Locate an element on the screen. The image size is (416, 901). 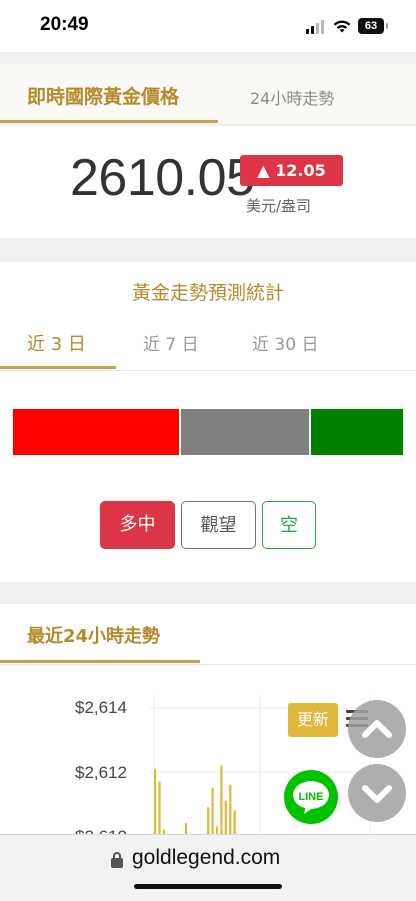
bull-button: 多中 is located at coordinates (137, 525).